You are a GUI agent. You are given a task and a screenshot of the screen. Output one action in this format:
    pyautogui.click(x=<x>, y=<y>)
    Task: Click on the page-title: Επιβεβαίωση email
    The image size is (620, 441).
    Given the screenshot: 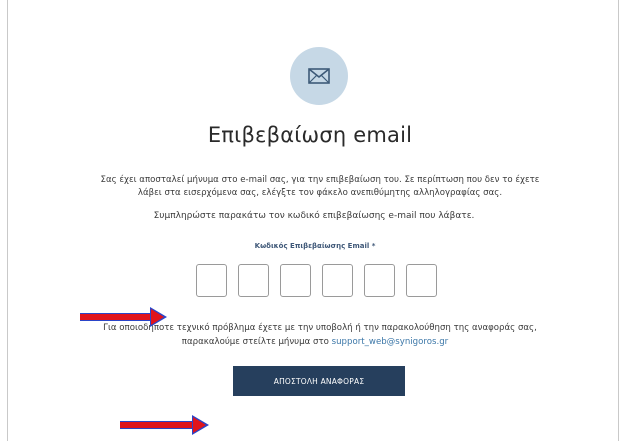 What is the action you would take?
    pyautogui.click(x=310, y=135)
    